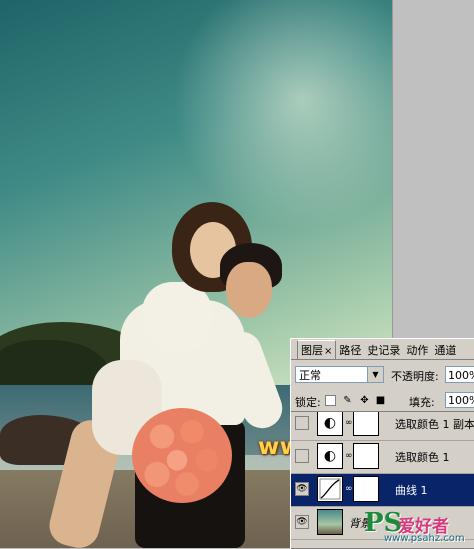 Image resolution: width=474 pixels, height=549 pixels. What do you see at coordinates (422, 402) in the screenshot?
I see `fill-label: 填充:` at bounding box center [422, 402].